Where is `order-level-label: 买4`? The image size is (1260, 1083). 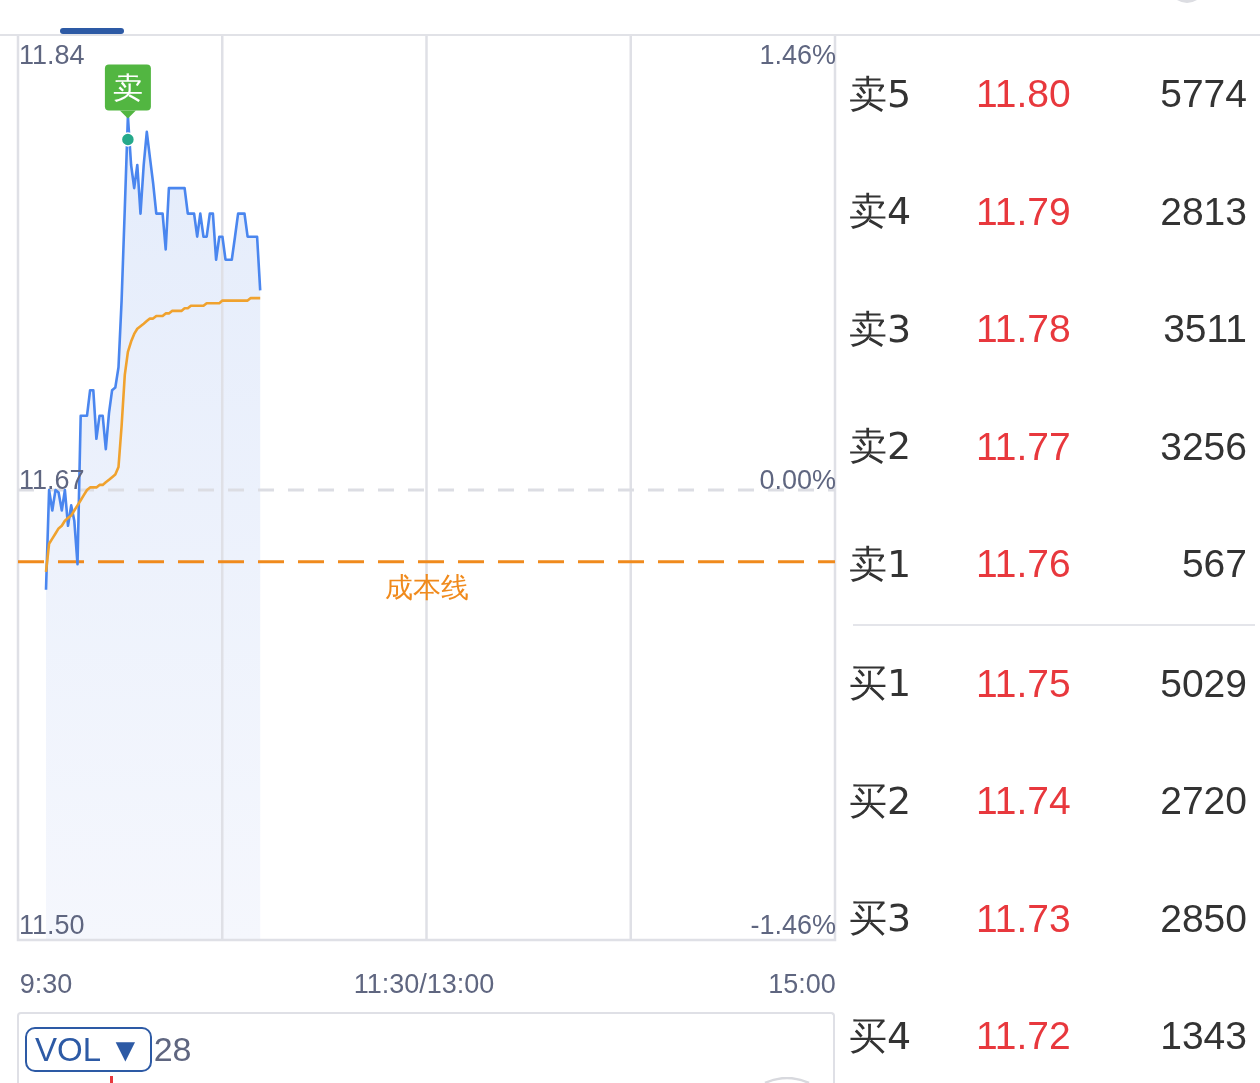
order-level-label: 买4 is located at coordinates (881, 1036).